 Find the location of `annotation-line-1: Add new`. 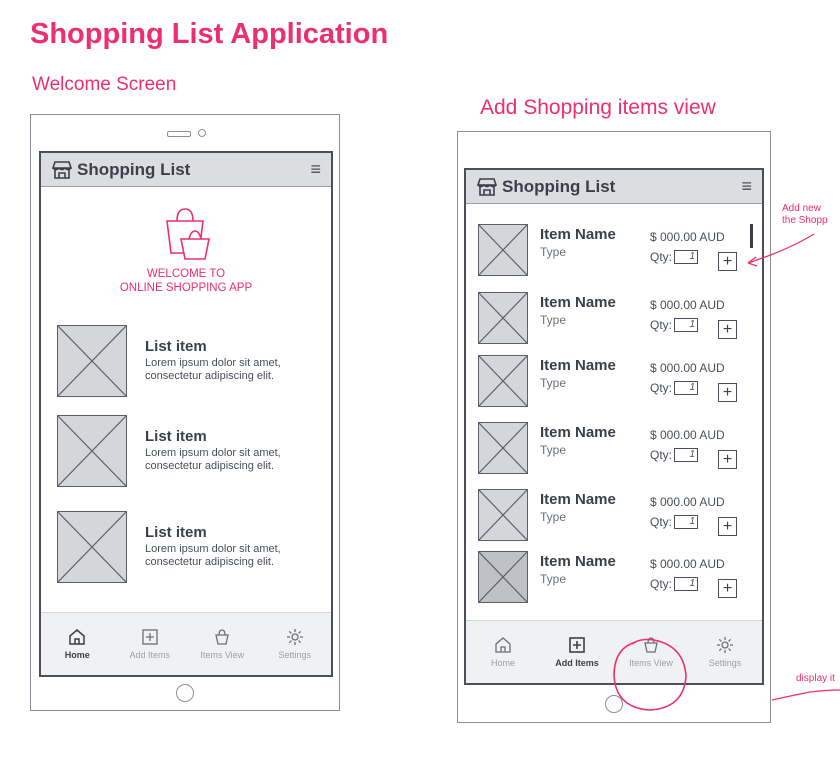

annotation-line-1: Add new is located at coordinates (801, 208).